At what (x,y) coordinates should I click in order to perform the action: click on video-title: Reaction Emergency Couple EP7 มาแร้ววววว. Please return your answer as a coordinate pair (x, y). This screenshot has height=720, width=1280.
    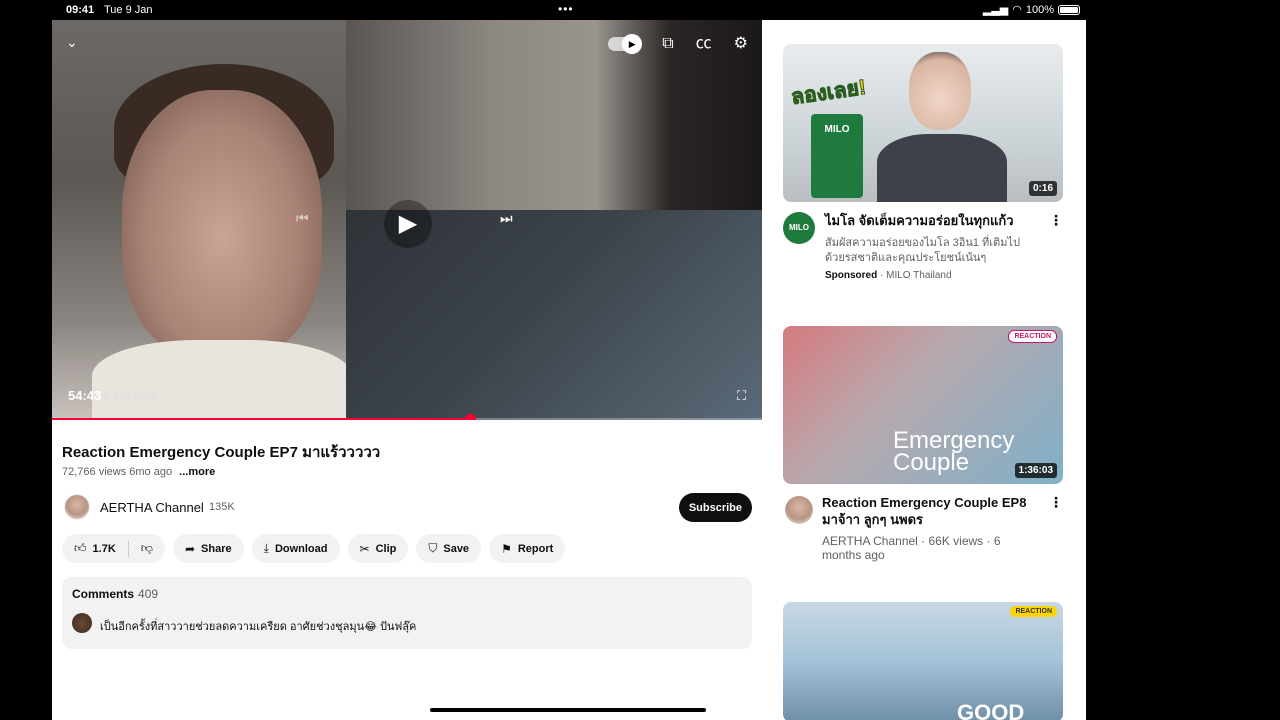
    Looking at the image, I should click on (221, 452).